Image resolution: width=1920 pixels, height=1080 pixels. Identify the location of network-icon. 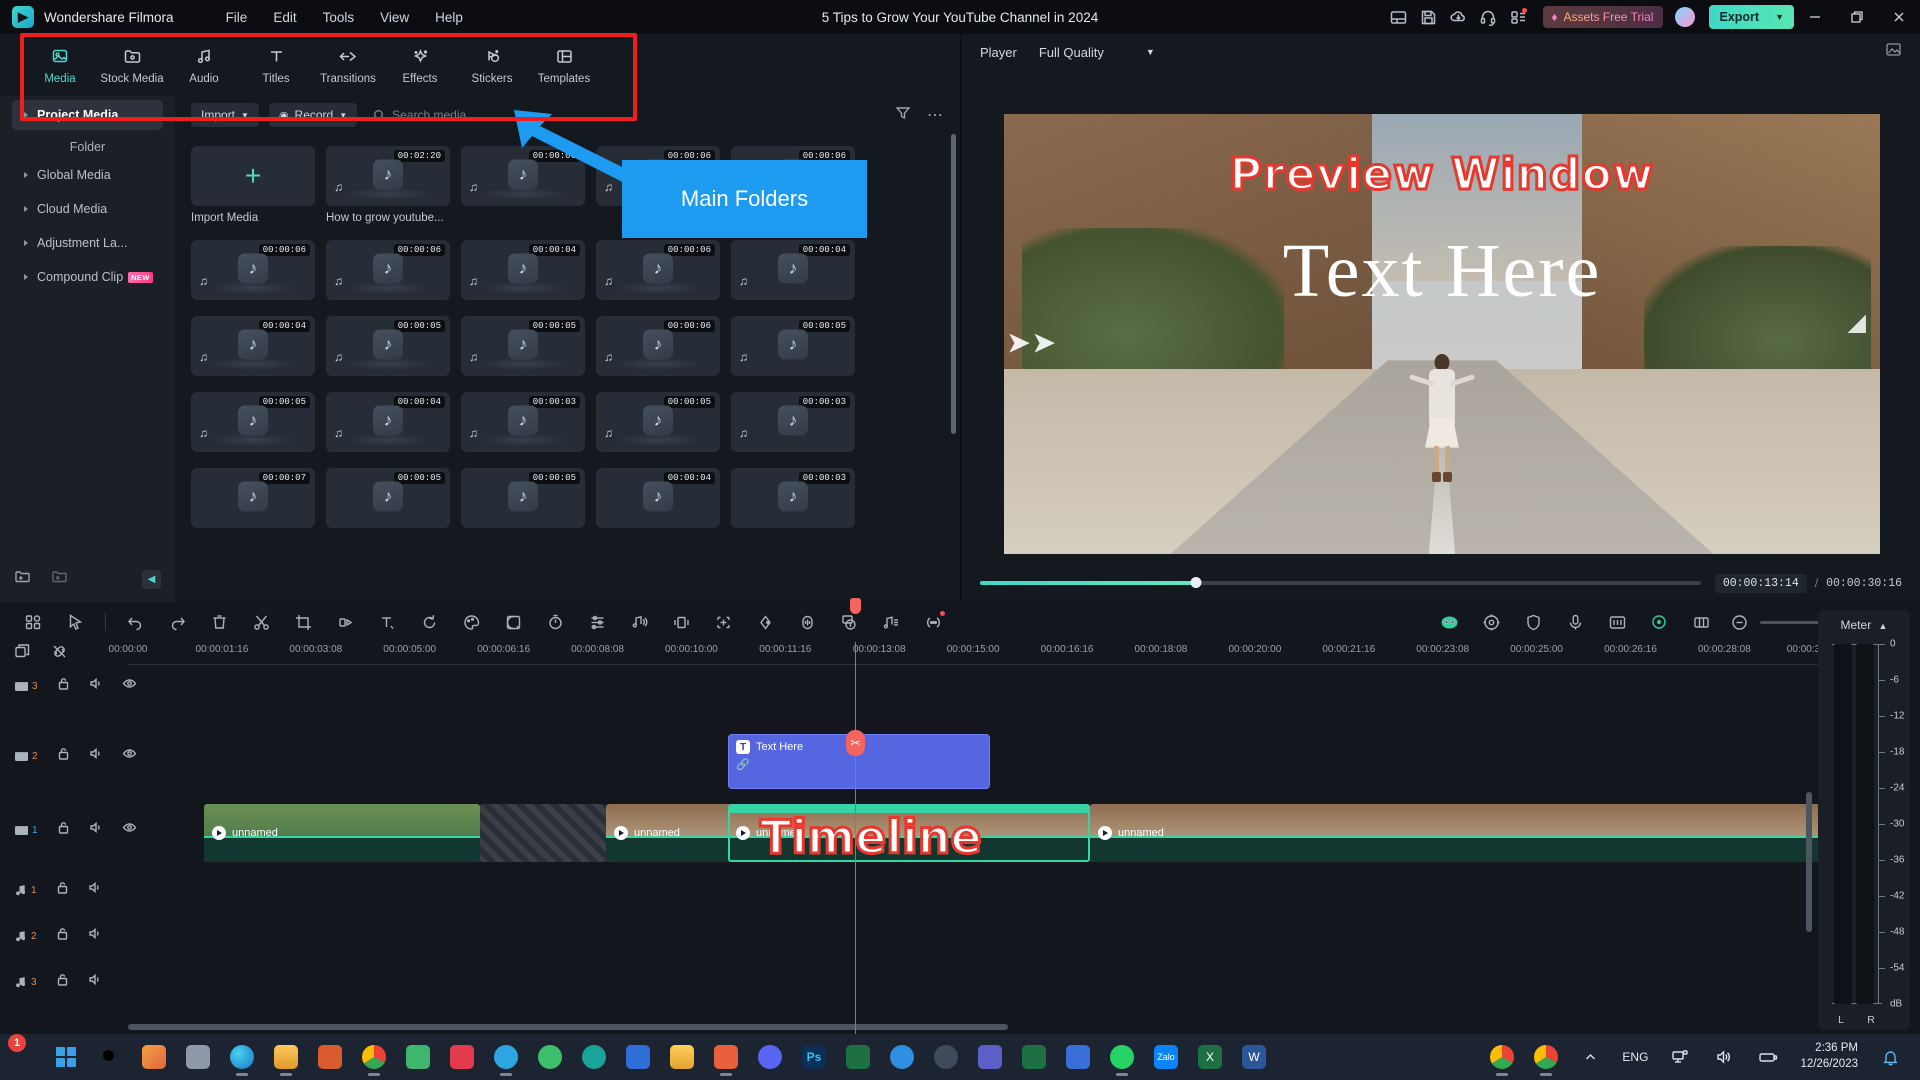
(1680, 1057).